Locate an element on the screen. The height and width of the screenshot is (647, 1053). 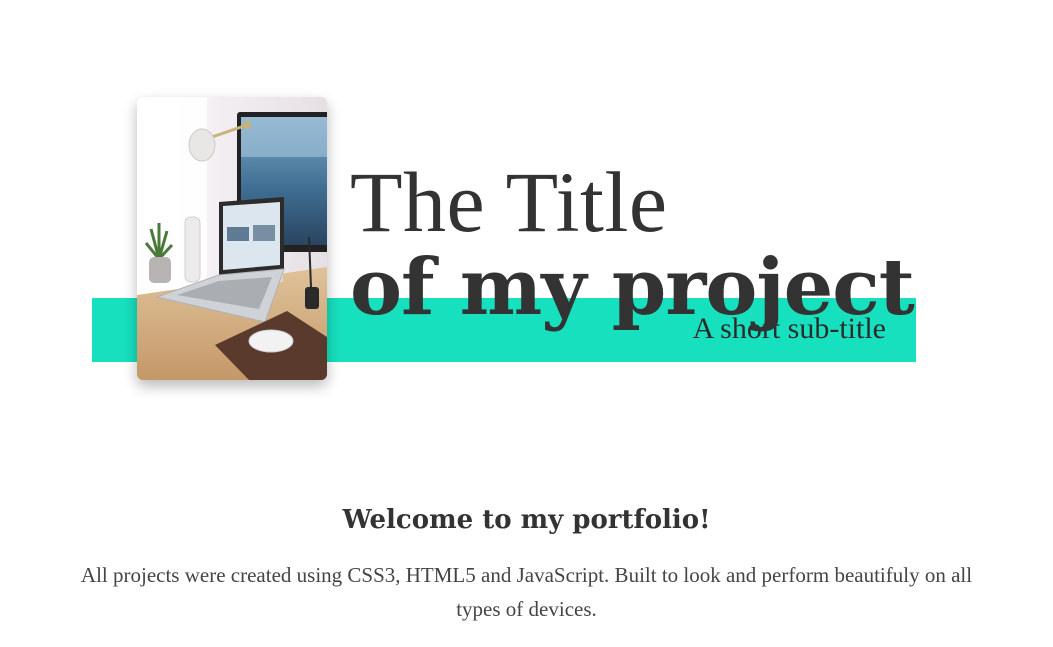
intro-heading: Welcome to my portfolio! is located at coordinates (526, 520).